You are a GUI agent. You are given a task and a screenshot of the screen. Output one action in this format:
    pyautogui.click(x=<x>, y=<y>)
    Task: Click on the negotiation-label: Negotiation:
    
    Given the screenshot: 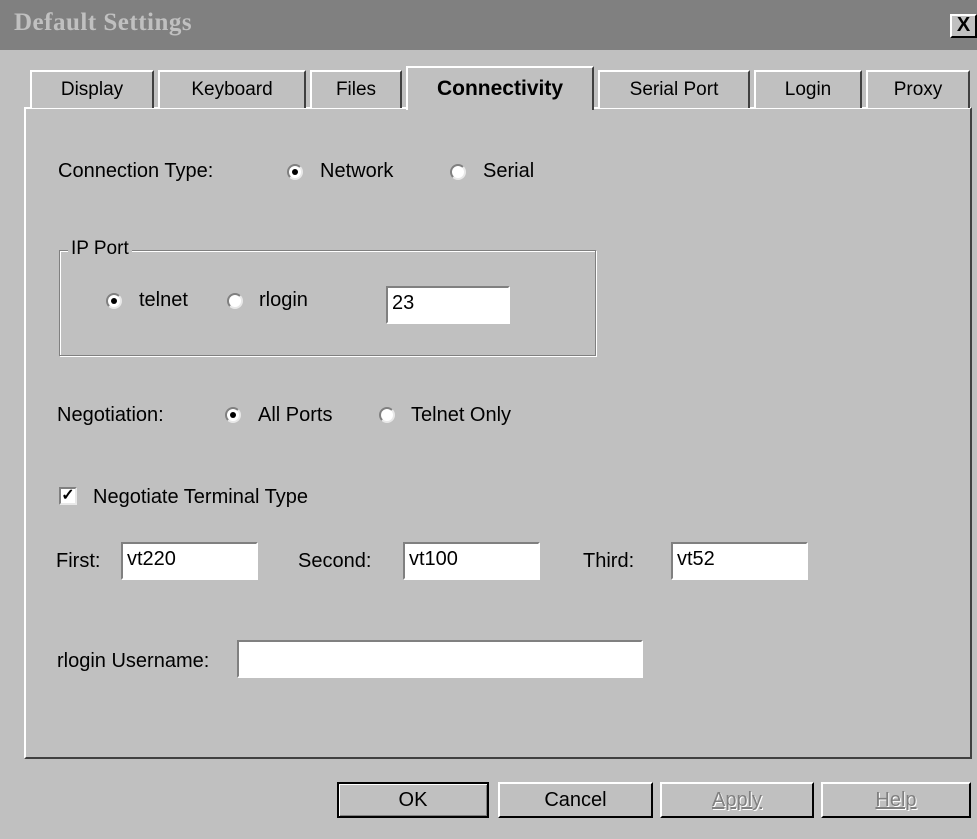 What is the action you would take?
    pyautogui.click(x=110, y=415)
    